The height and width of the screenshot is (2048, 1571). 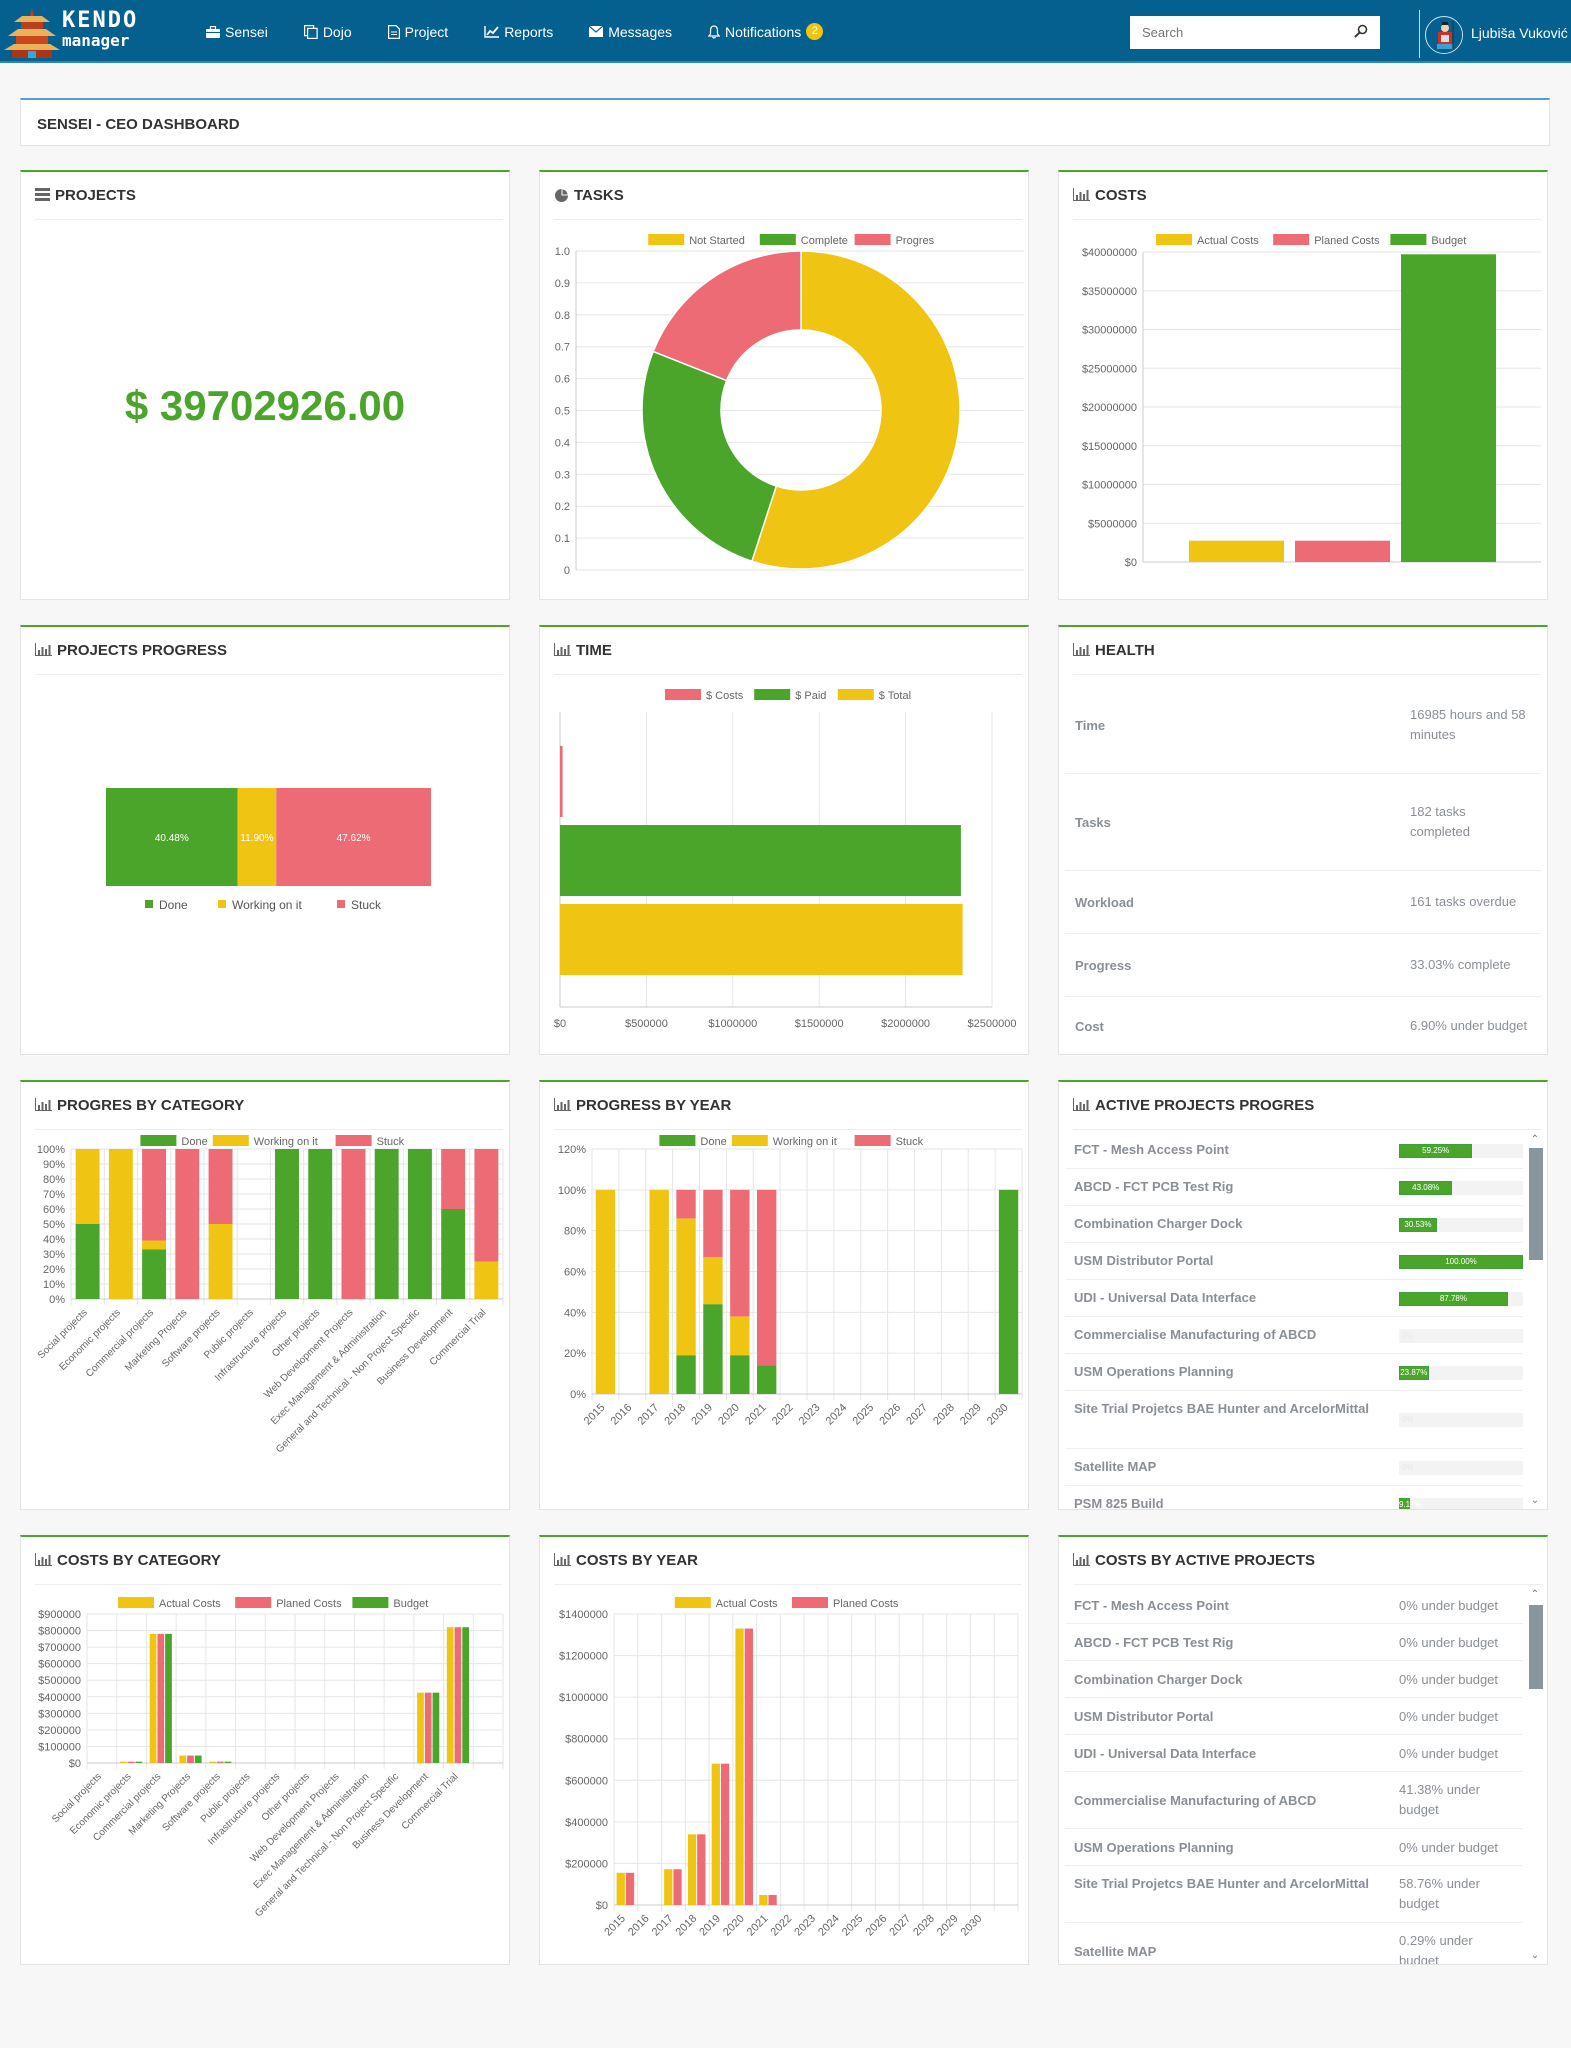 I want to click on project-name: PSM 825 Build, so click(x=1224, y=1501).